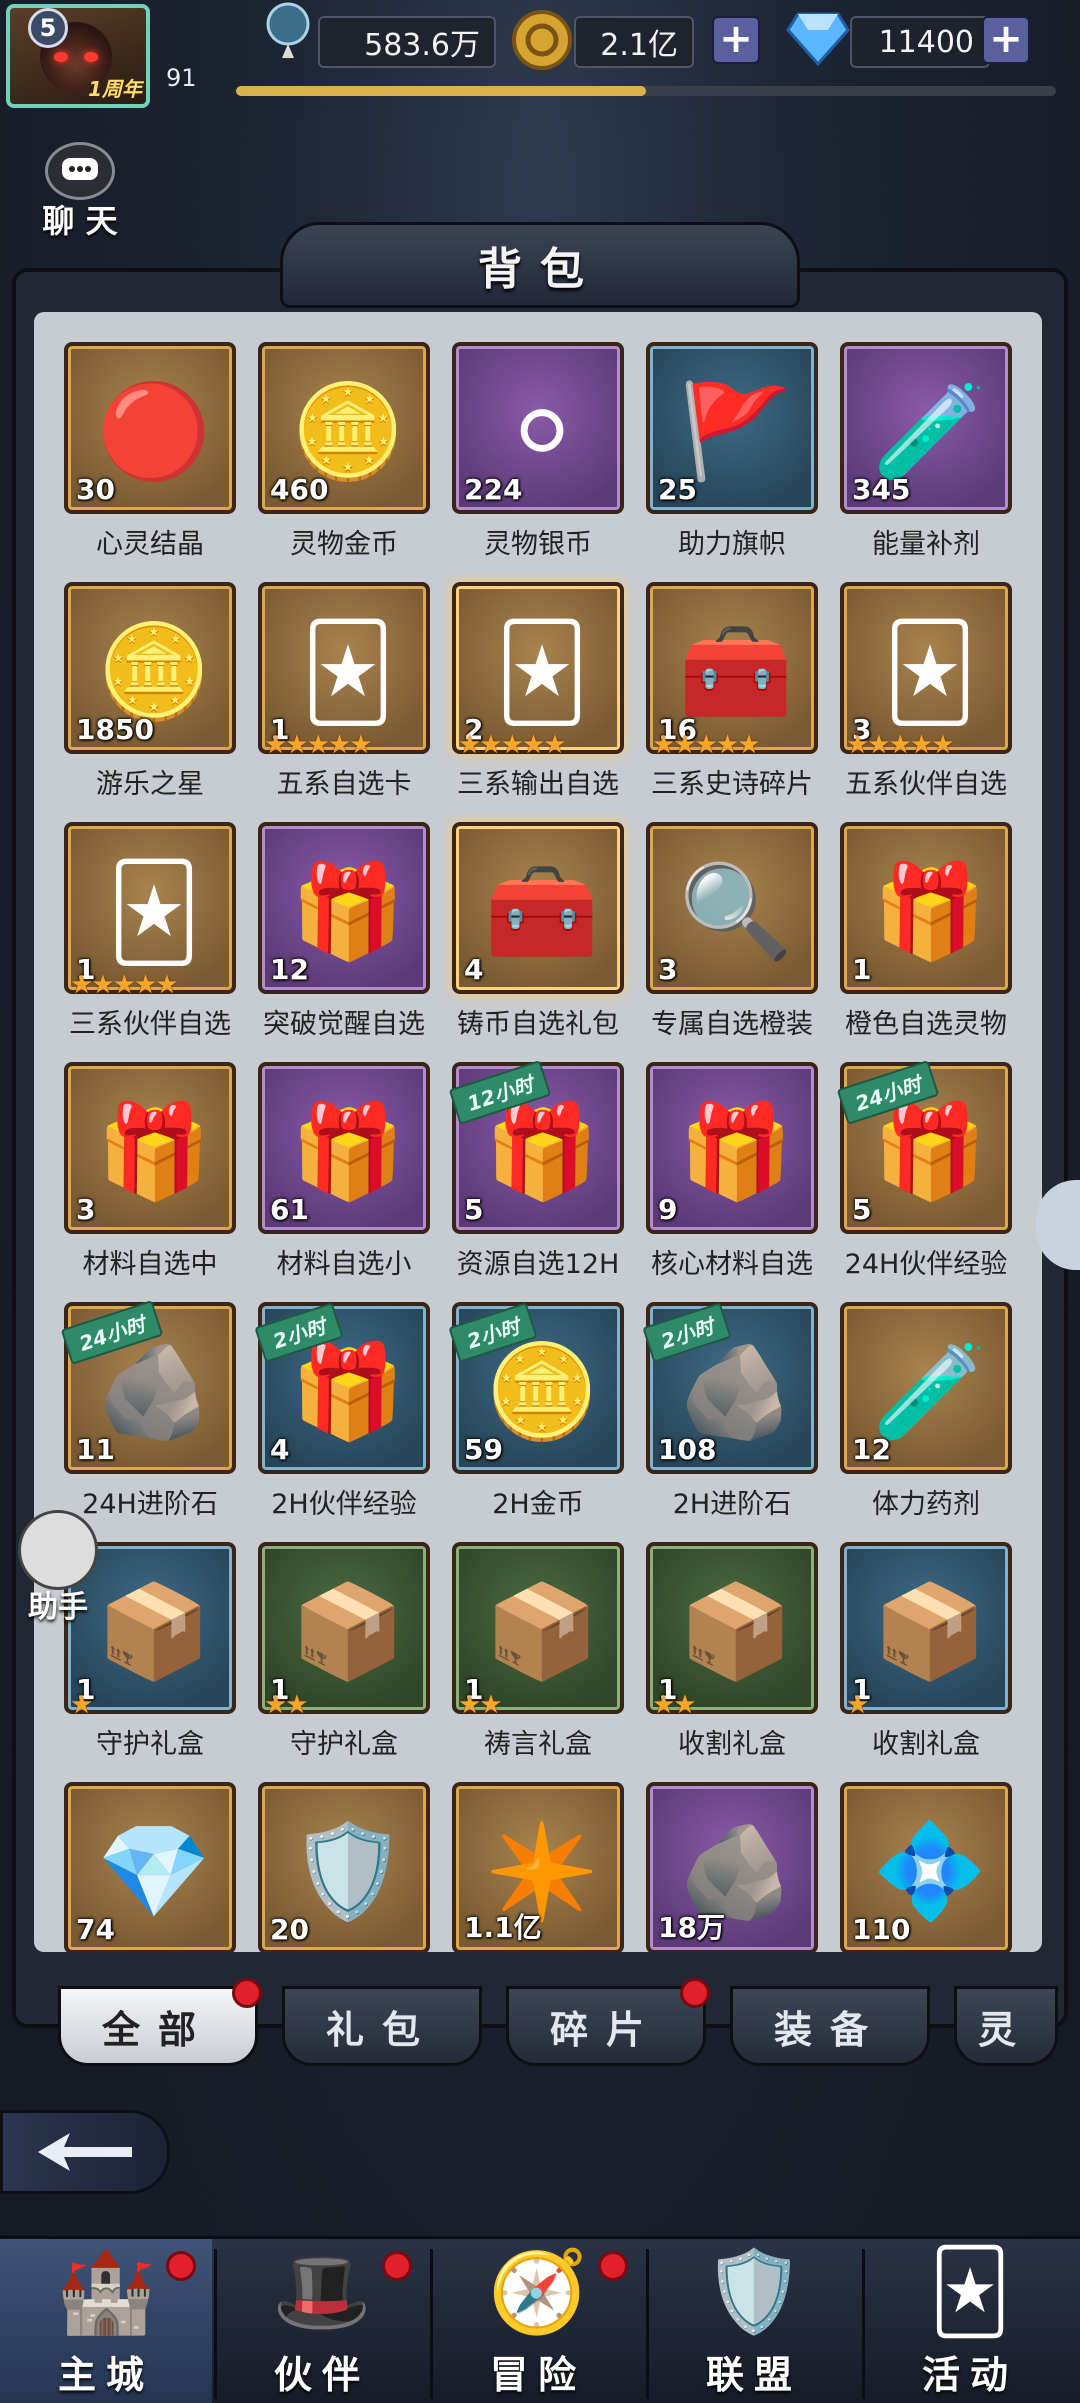  Describe the element at coordinates (150, 1148) in the screenshot. I see `item-tile: 🎁 3` at that location.